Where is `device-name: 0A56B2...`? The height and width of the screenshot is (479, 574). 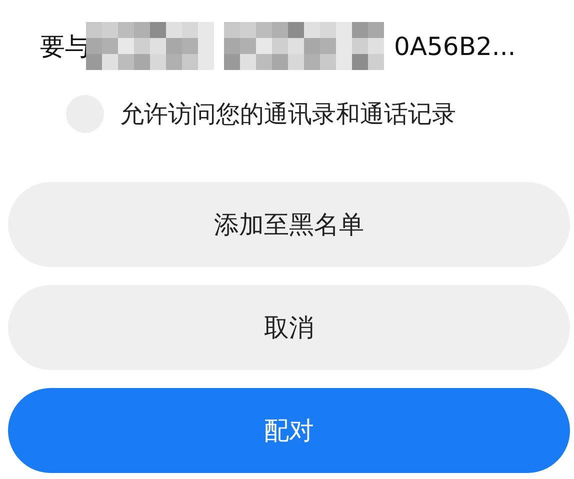 device-name: 0A56B2... is located at coordinates (455, 46).